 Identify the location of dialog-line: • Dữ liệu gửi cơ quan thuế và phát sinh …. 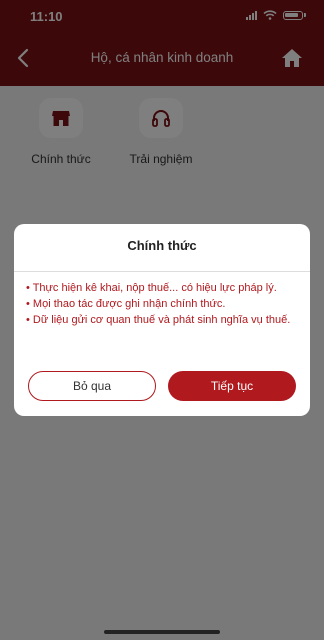
(158, 320).